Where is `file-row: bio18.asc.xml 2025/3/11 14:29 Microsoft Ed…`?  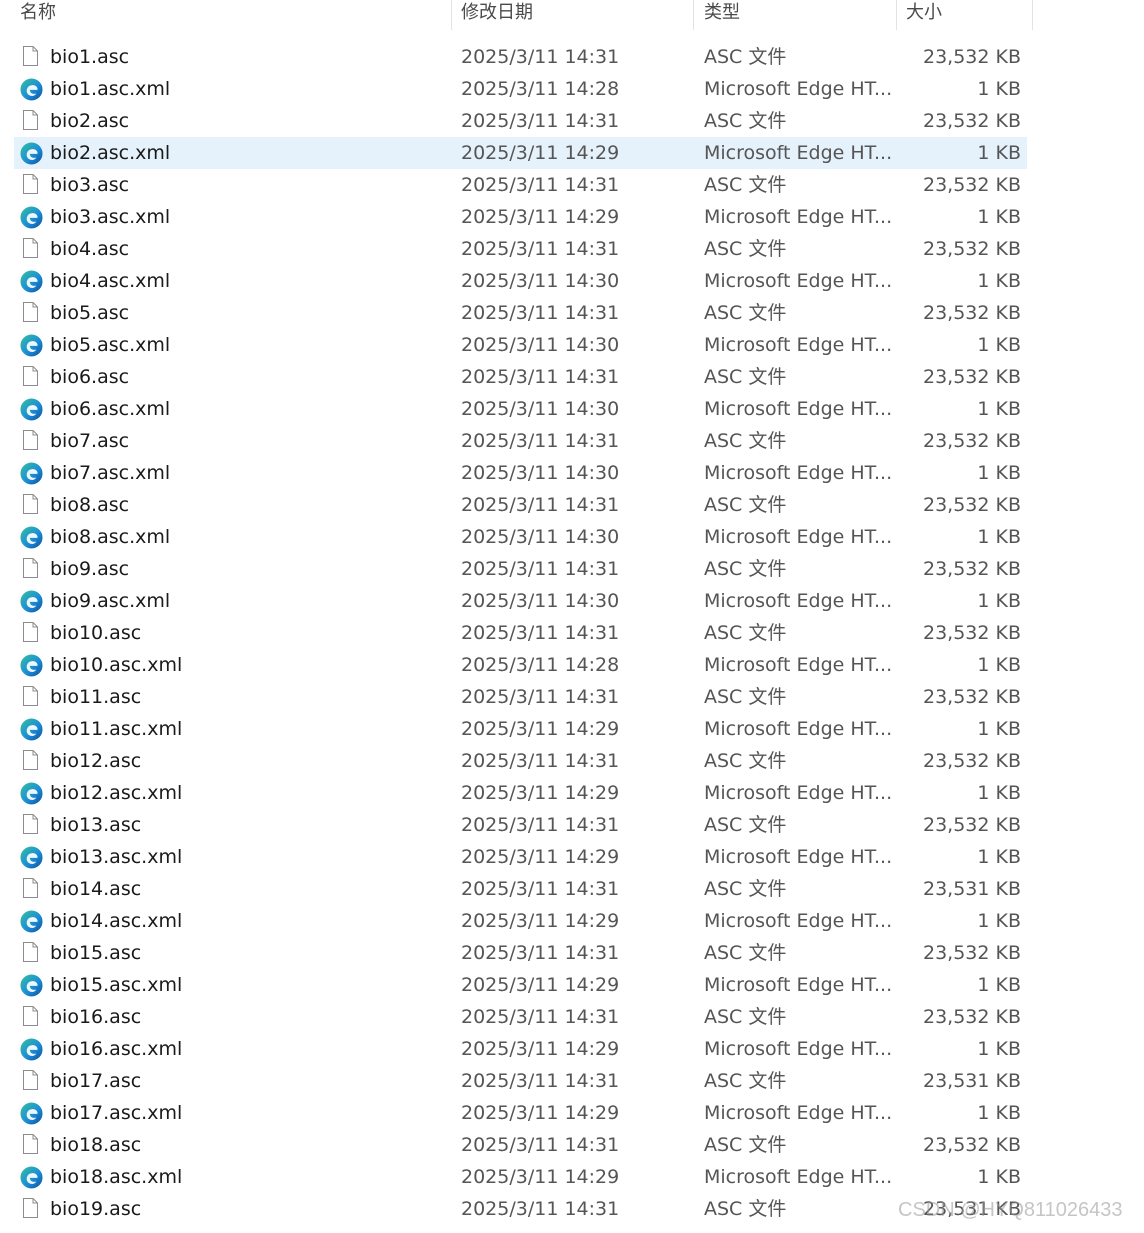
file-row: bio18.asc.xml 2025/3/11 14:29 Microsoft Ed… is located at coordinates (520, 1177).